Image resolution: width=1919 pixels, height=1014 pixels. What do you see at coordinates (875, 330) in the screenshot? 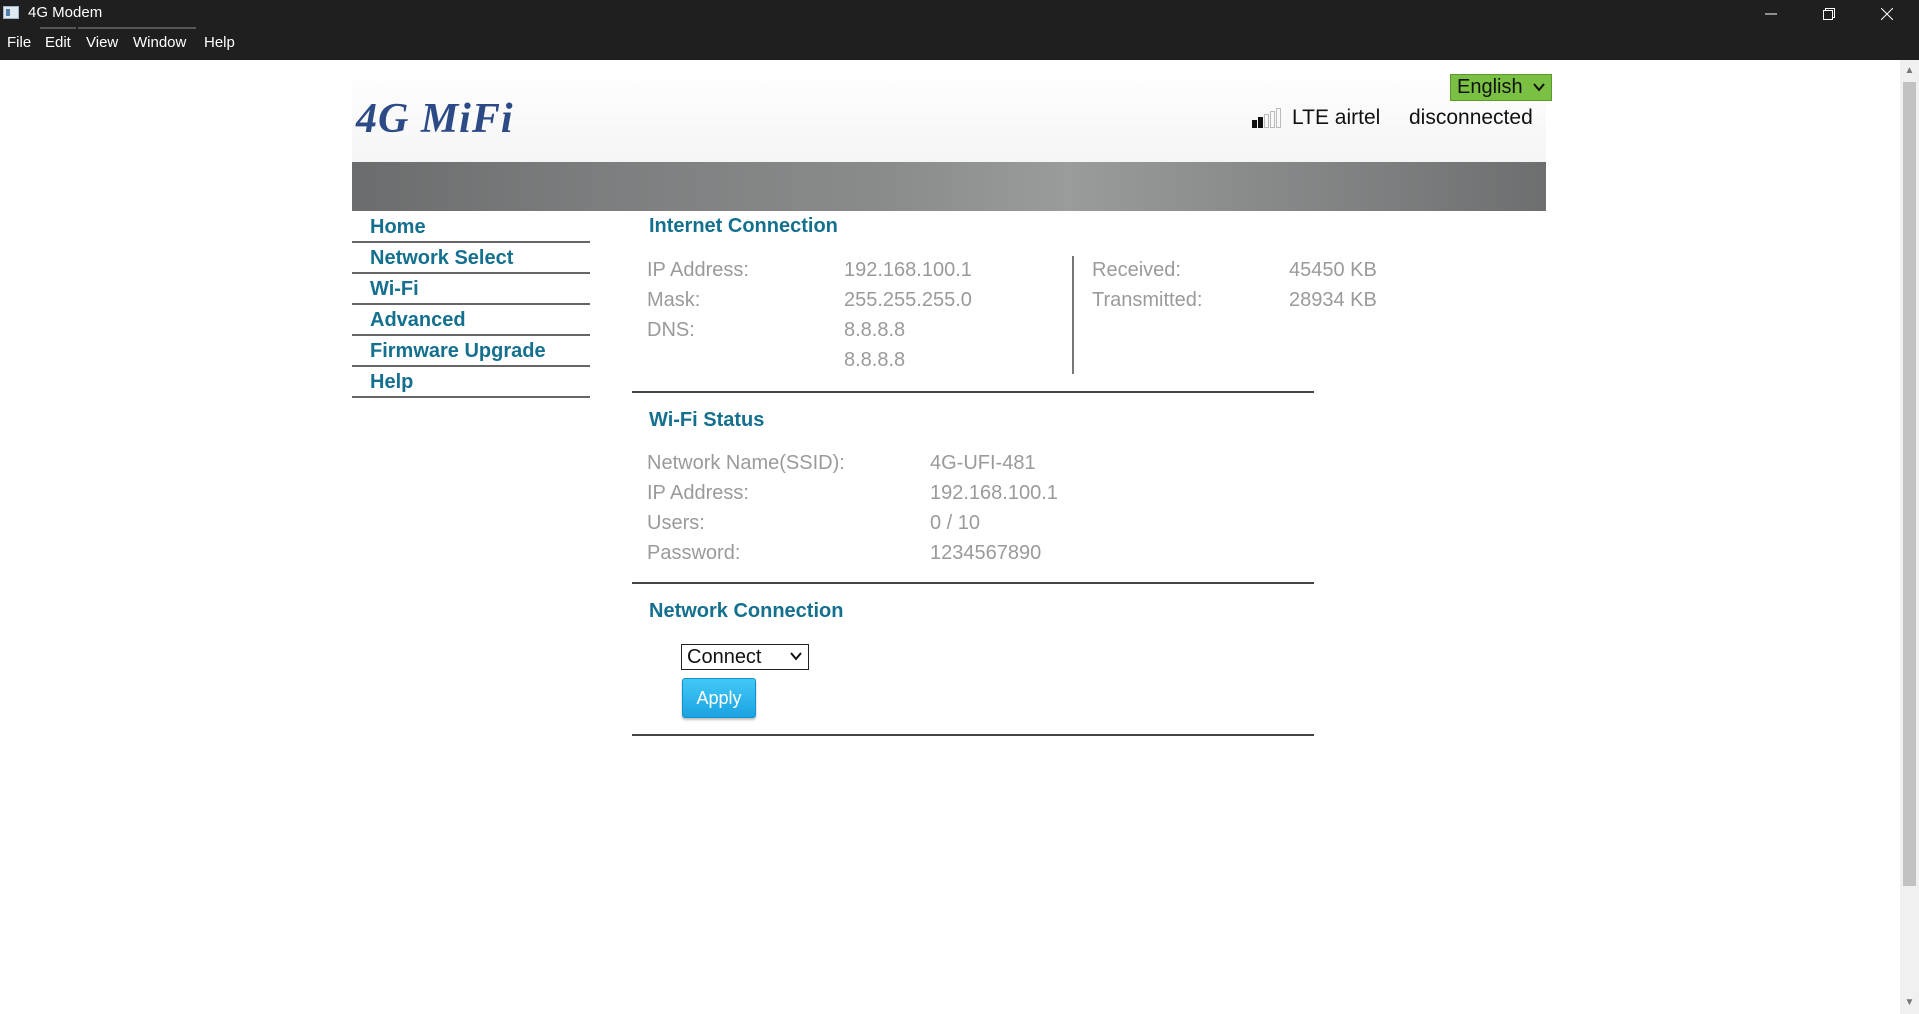
I see `dns-primary-value: 8.8.8.8` at bounding box center [875, 330].